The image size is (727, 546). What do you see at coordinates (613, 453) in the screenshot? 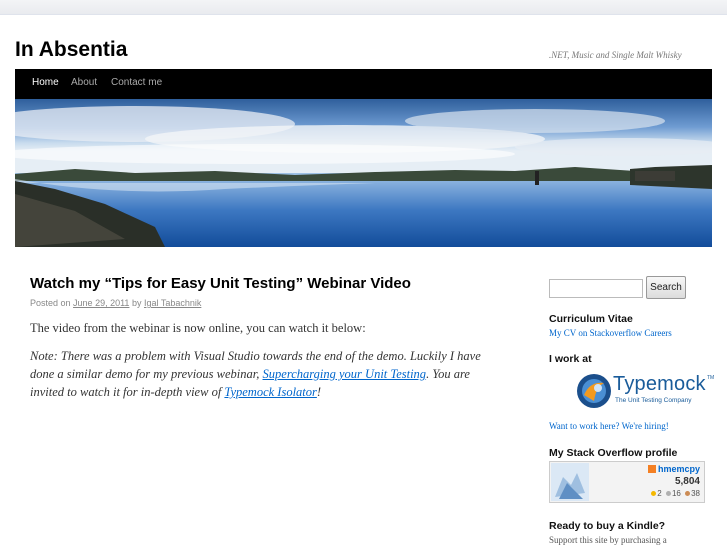
I see `stackoverflow-widget-title: My Stack Overflow profile` at bounding box center [613, 453].